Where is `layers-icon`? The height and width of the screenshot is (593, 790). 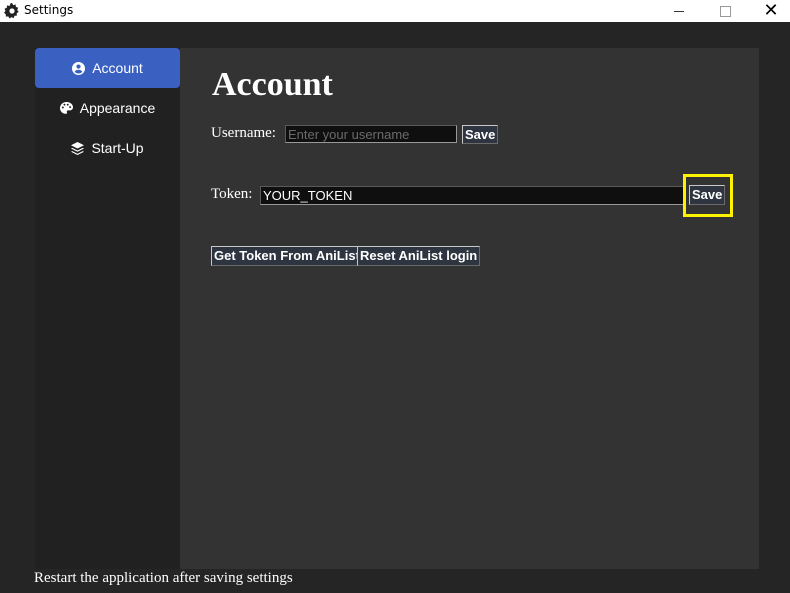 layers-icon is located at coordinates (78, 148).